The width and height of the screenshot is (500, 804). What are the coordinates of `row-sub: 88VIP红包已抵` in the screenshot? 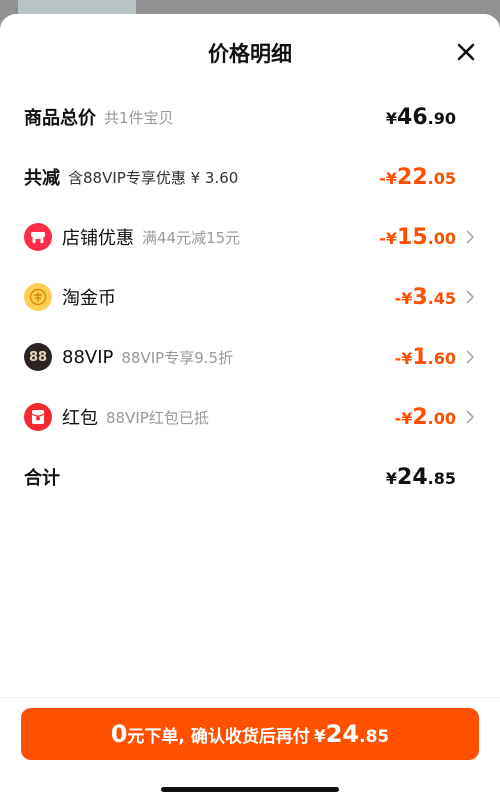 It's located at (157, 417).